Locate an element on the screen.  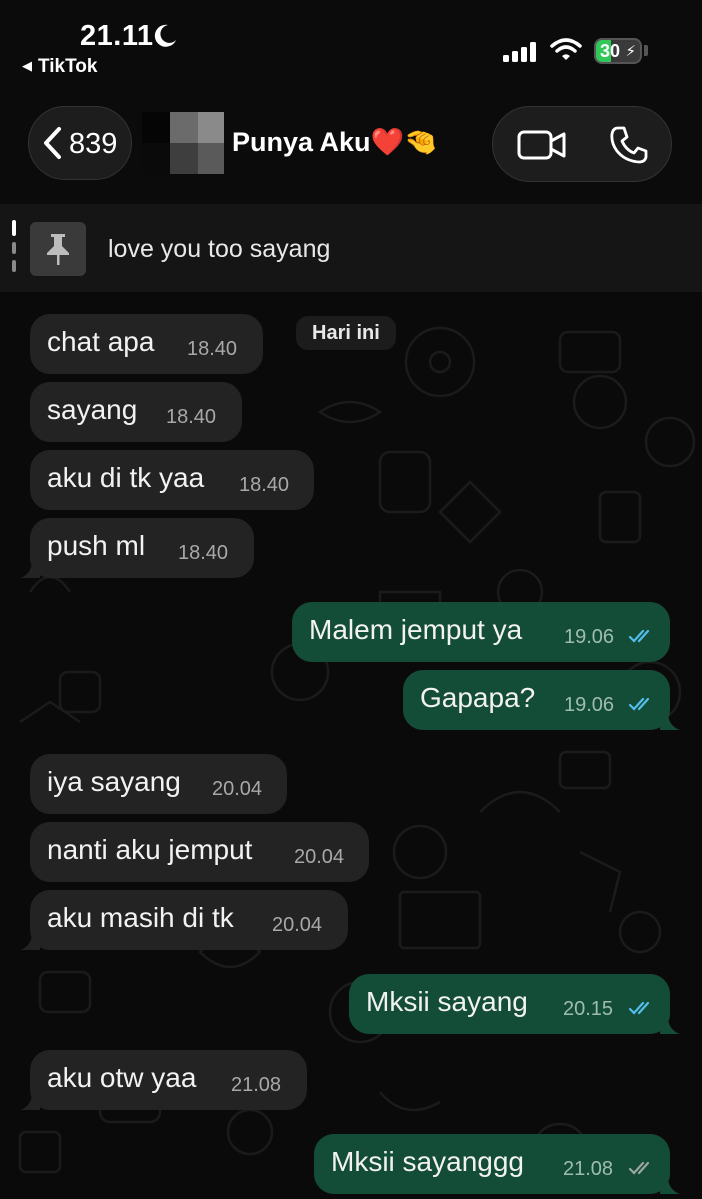
message-text: aku masih di tk is located at coordinates (140, 917).